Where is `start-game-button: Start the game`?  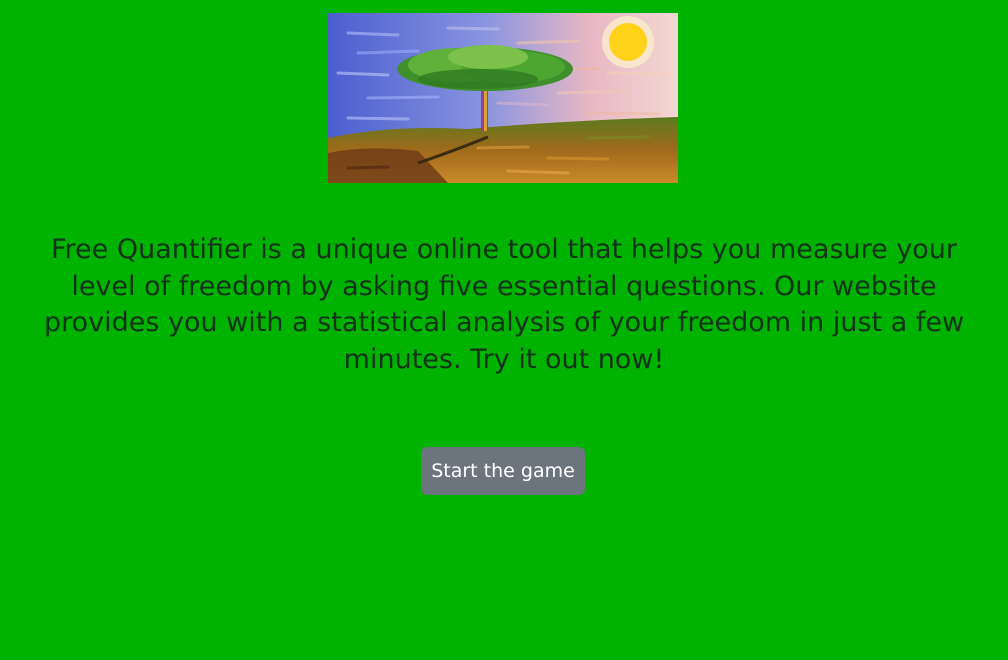 start-game-button: Start the game is located at coordinates (503, 471).